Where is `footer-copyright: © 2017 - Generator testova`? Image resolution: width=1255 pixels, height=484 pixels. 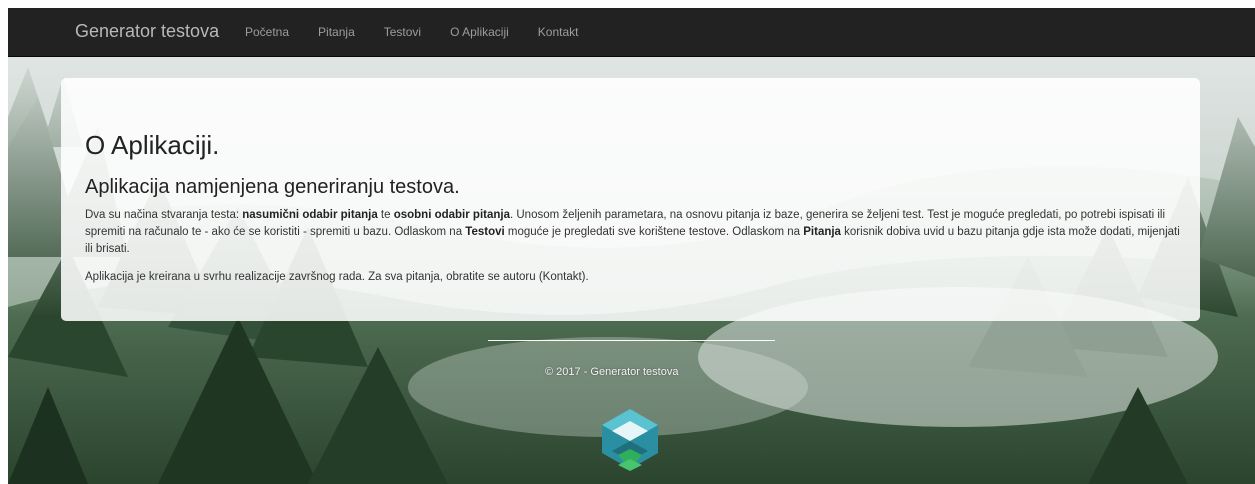
footer-copyright: © 2017 - Generator testova is located at coordinates (612, 372).